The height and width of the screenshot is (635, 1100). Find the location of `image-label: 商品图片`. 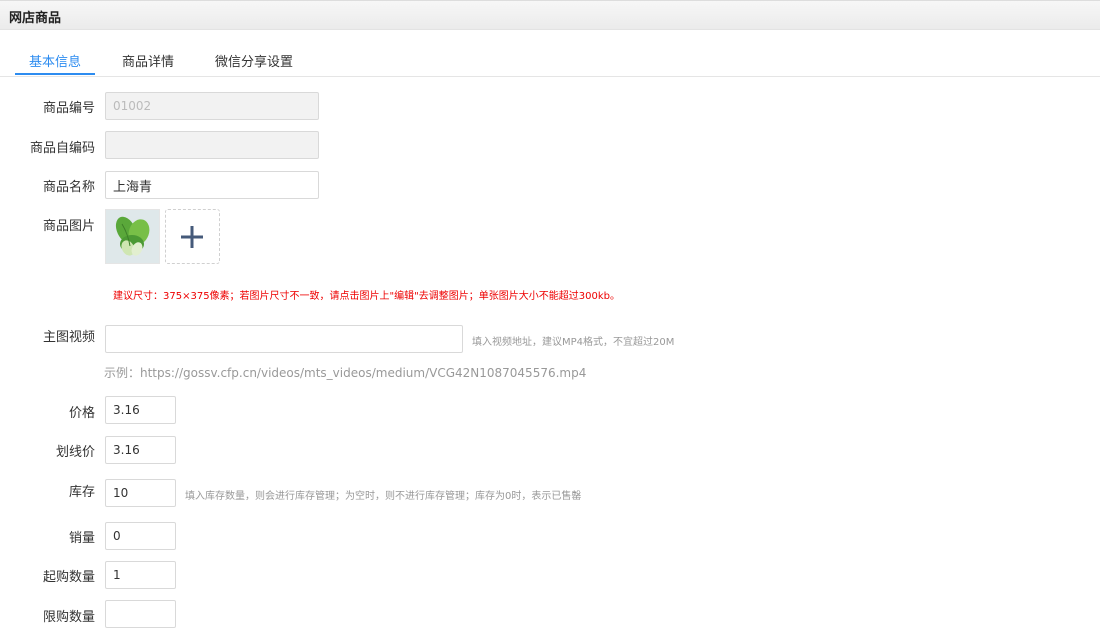

image-label: 商品图片 is located at coordinates (68, 226).